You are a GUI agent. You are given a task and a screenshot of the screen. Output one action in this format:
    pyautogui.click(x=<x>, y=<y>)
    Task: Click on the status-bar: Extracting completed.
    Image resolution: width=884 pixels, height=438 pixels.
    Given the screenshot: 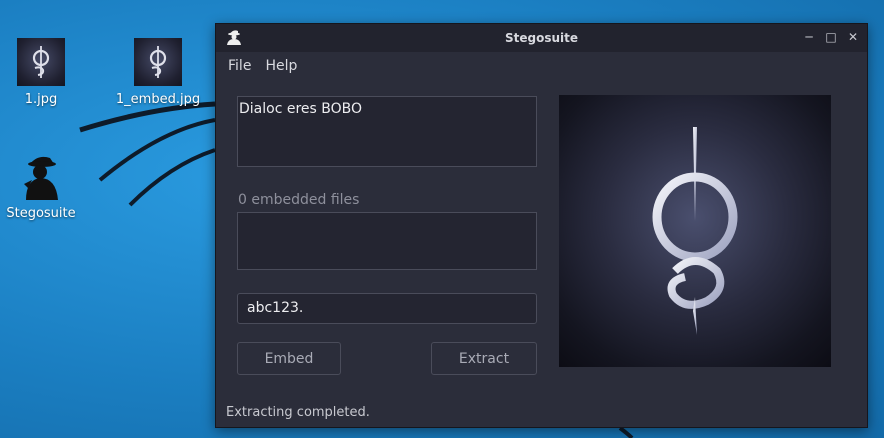 What is the action you would take?
    pyautogui.click(x=298, y=412)
    